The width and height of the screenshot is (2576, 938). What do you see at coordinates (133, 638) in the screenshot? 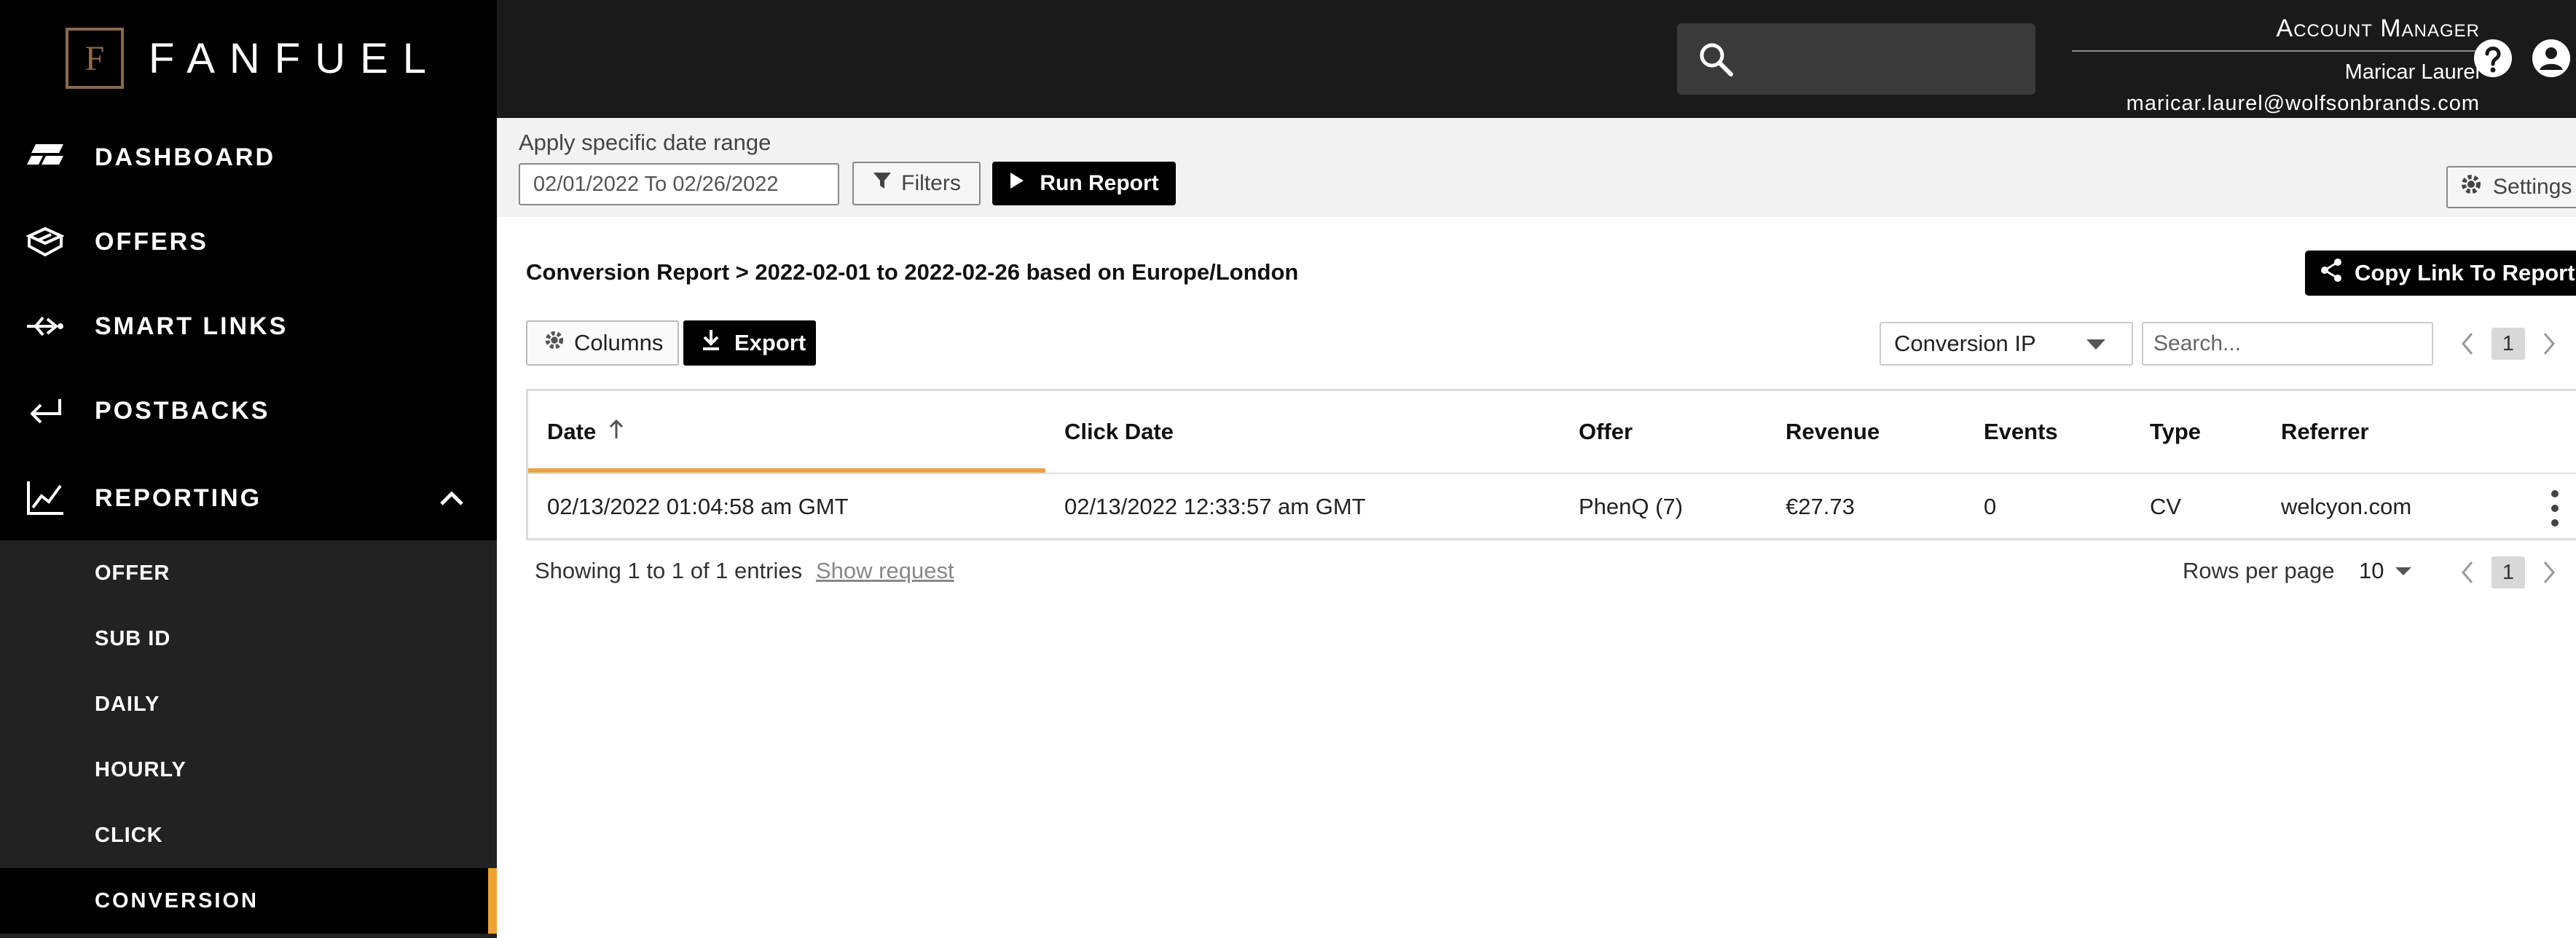
I see `sidebar-subitem-label: SUB ID` at bounding box center [133, 638].